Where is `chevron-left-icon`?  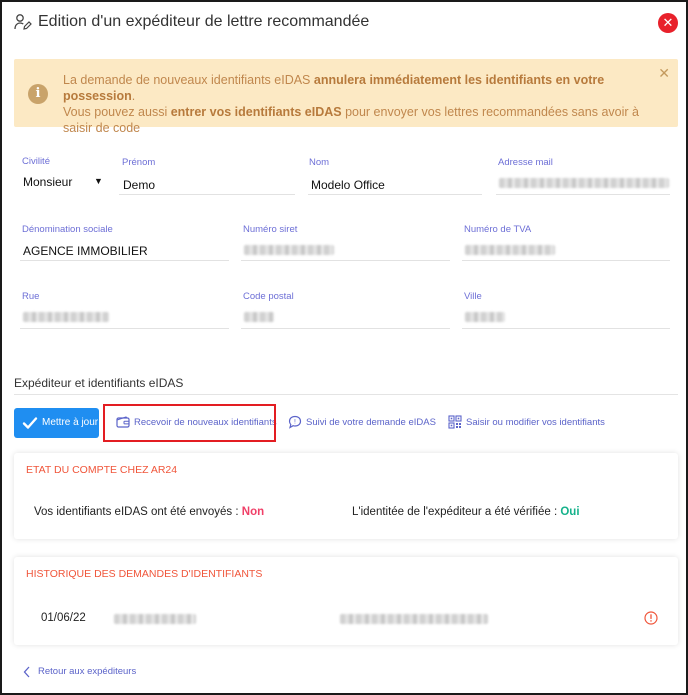 chevron-left-icon is located at coordinates (26, 672).